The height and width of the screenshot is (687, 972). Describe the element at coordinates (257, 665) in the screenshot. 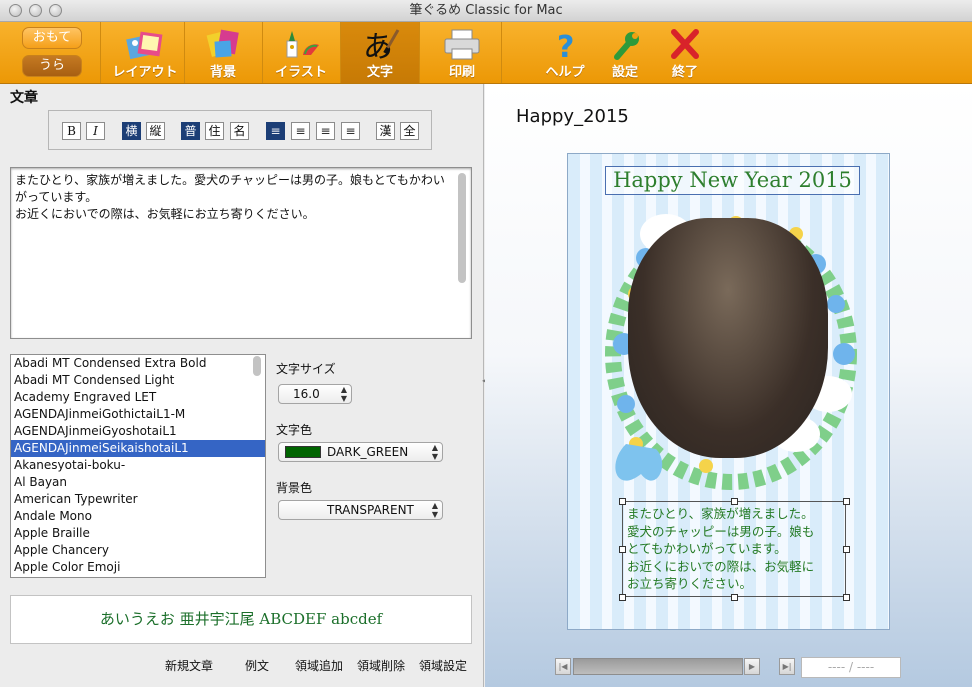

I see `example-text-button: 例文` at that location.